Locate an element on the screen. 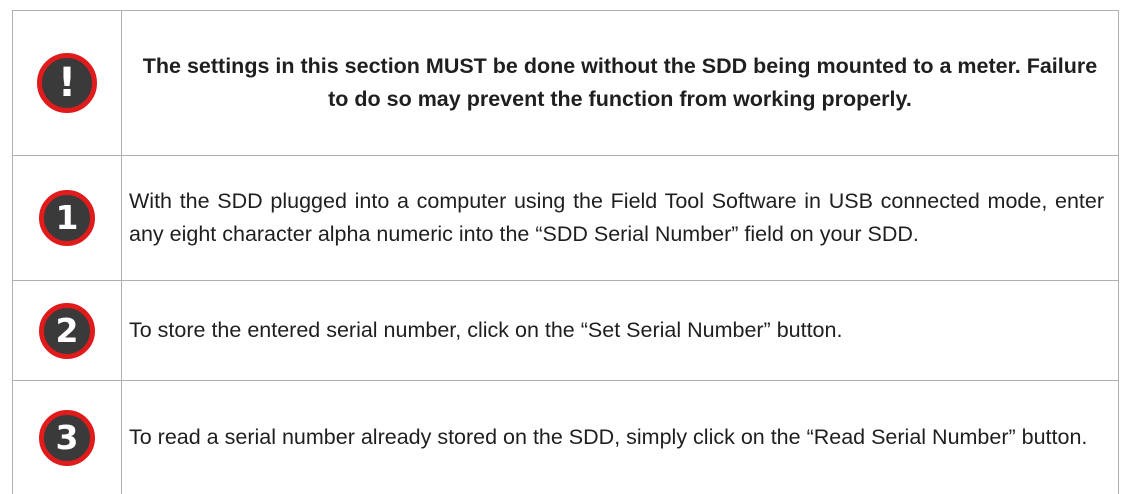 This screenshot has width=1130, height=494. step-2-icon: 2 is located at coordinates (67, 330).